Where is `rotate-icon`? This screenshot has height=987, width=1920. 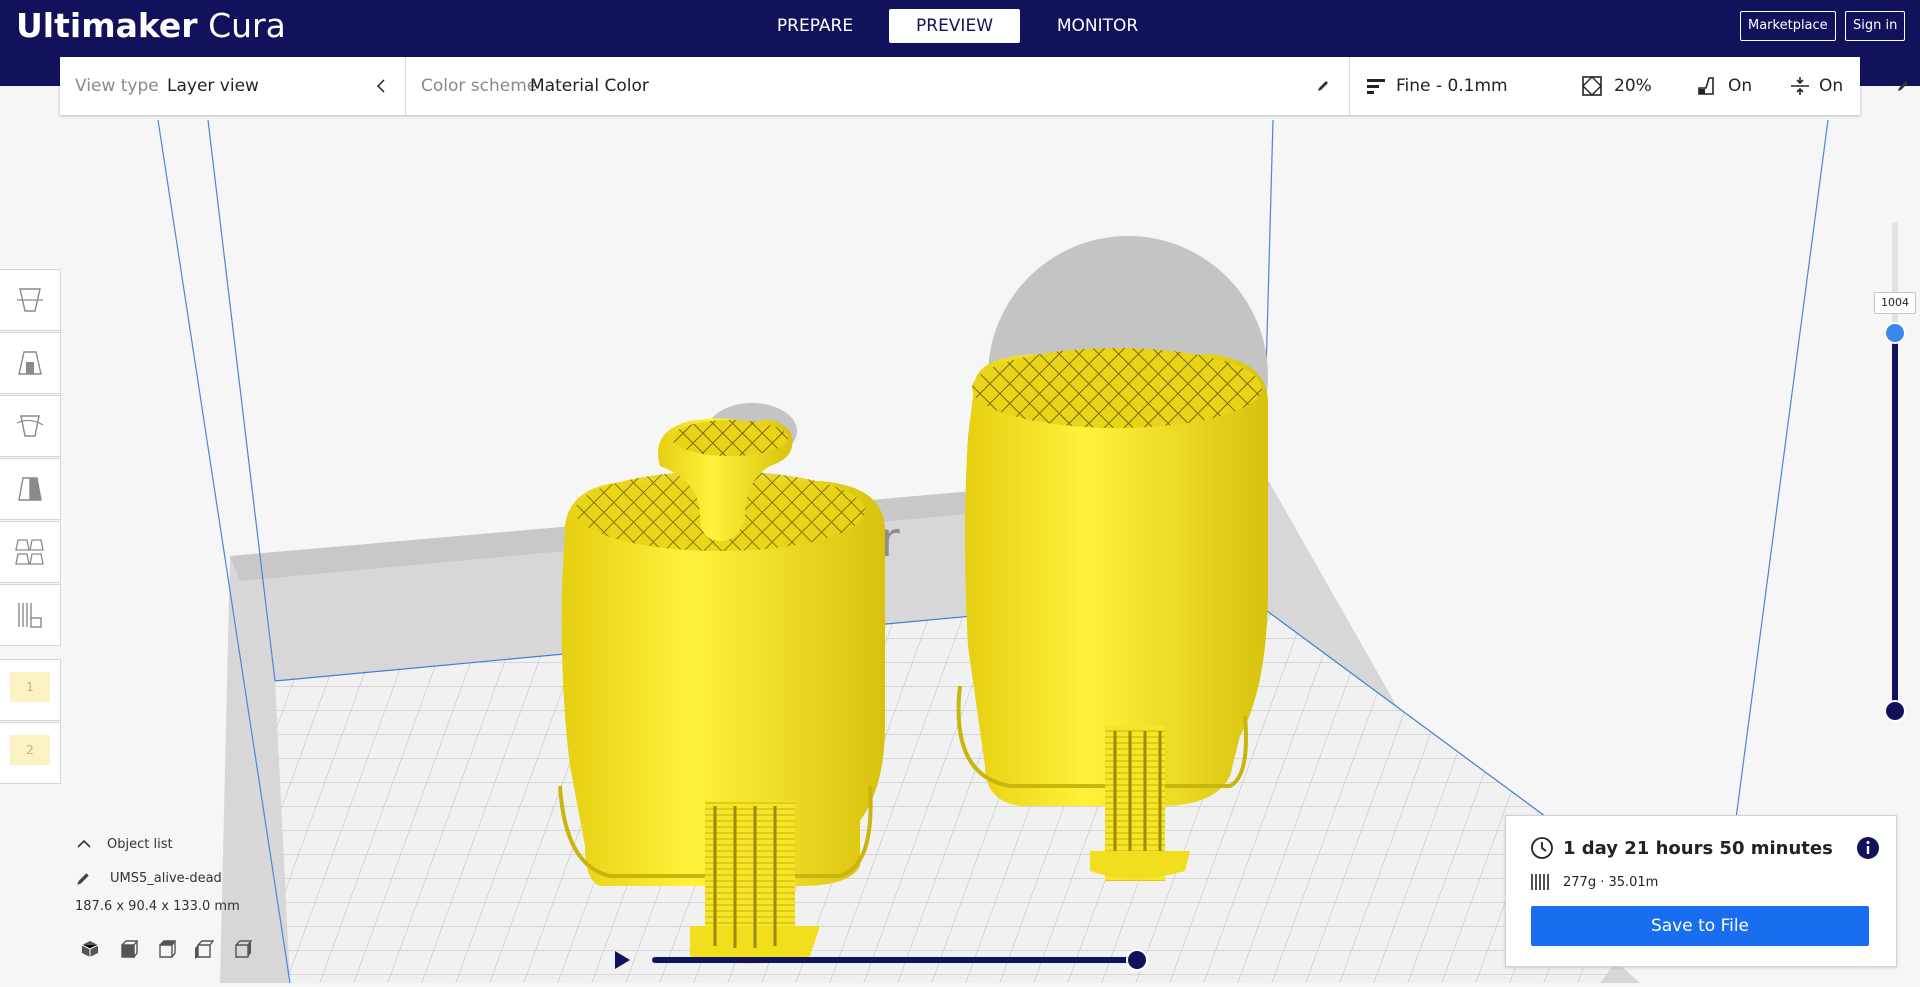 rotate-icon is located at coordinates (30, 426).